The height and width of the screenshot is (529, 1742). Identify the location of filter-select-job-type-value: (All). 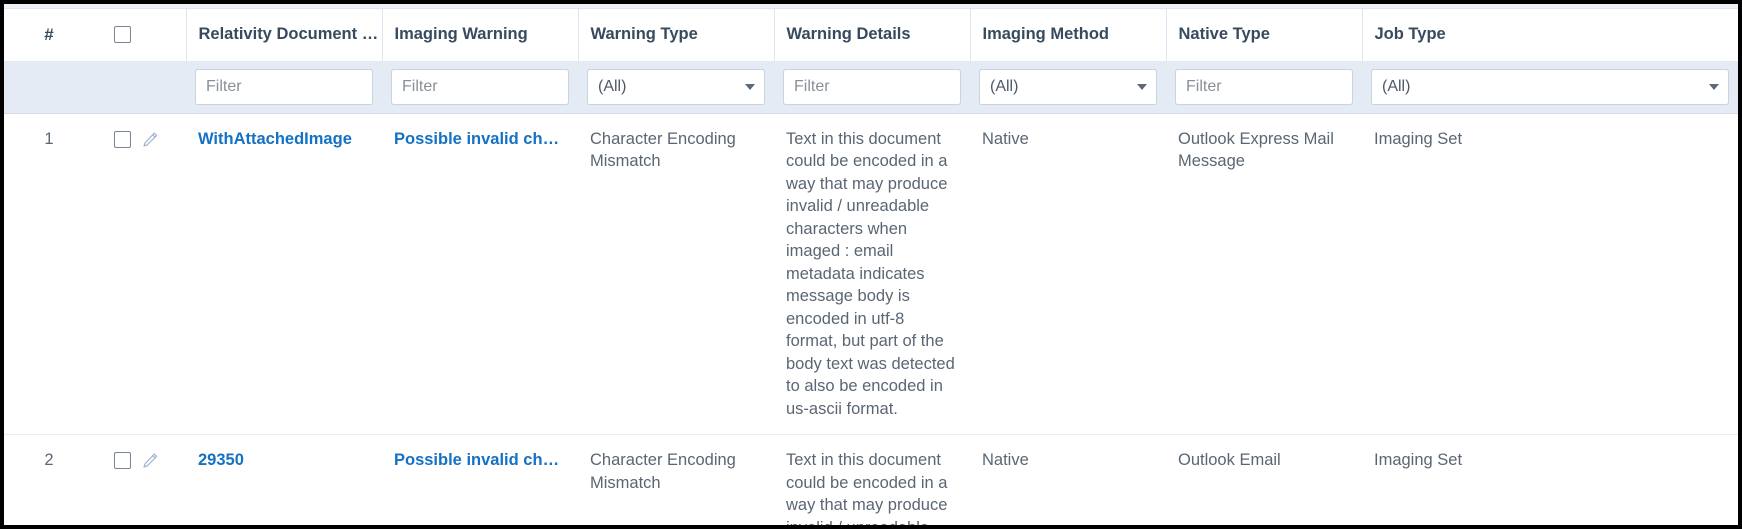
(1396, 86).